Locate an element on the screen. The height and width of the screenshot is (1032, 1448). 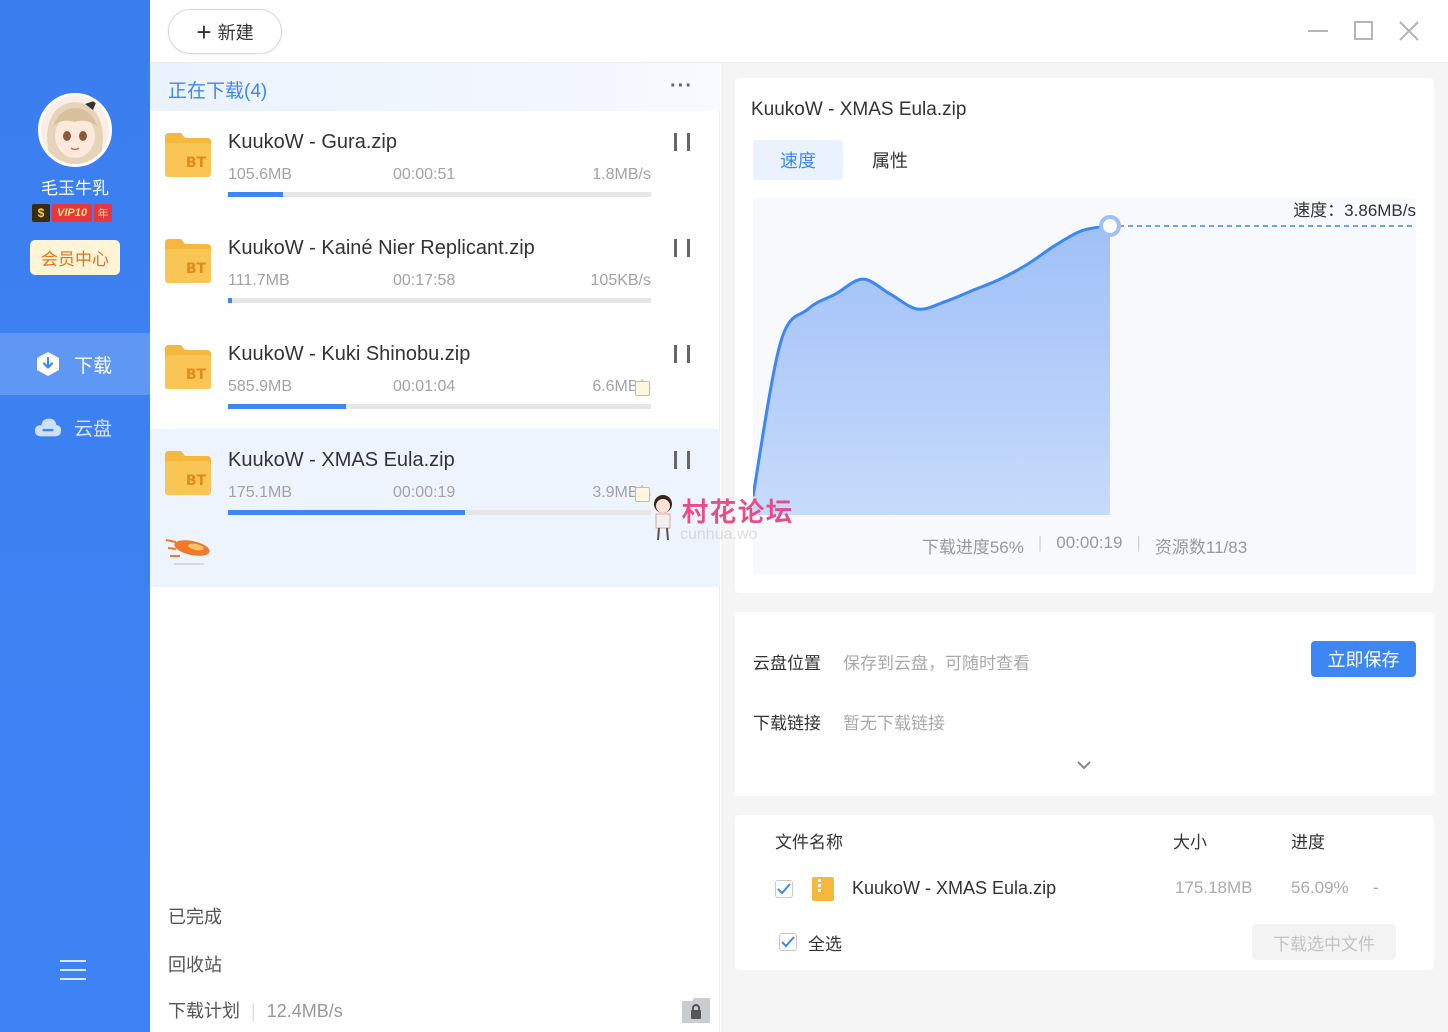
detail-title: KuukoW - XMAS Eula.zip is located at coordinates (859, 109).